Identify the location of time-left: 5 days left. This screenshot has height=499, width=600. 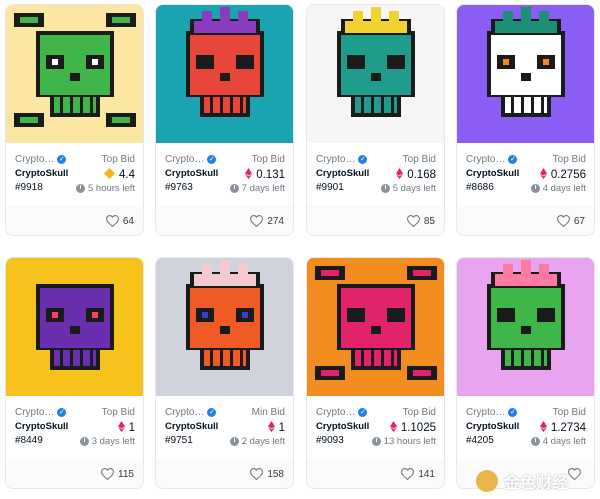
(408, 188).